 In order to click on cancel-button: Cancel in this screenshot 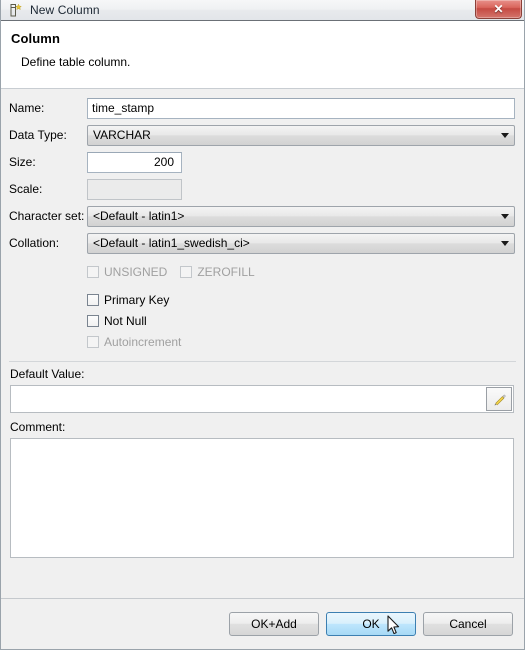, I will do `click(468, 624)`.